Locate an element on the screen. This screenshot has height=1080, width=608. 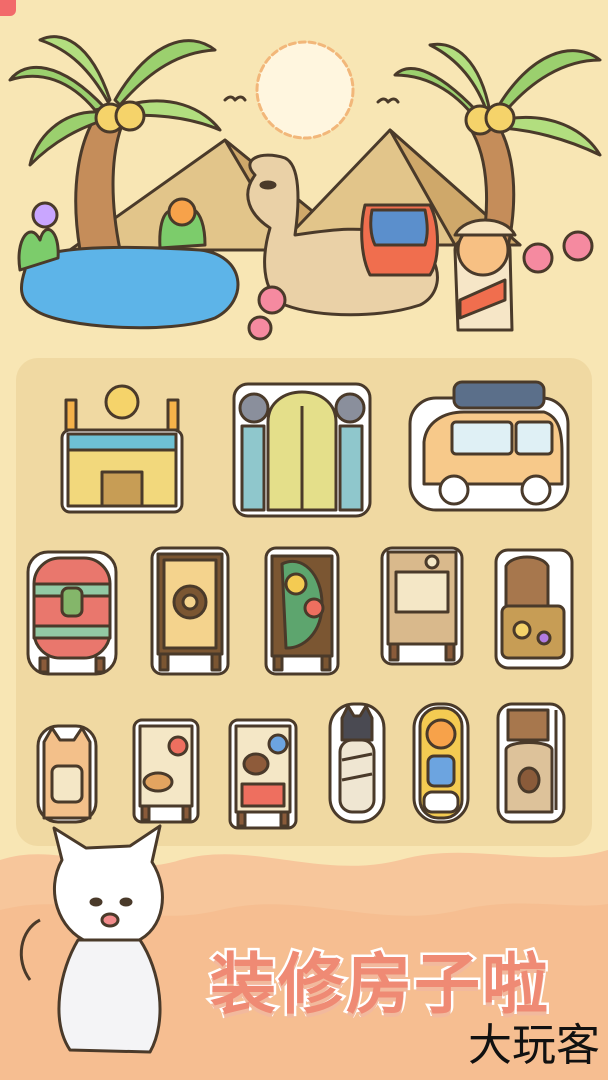
promo-headline: 装修房子啦 is located at coordinates (379, 985).